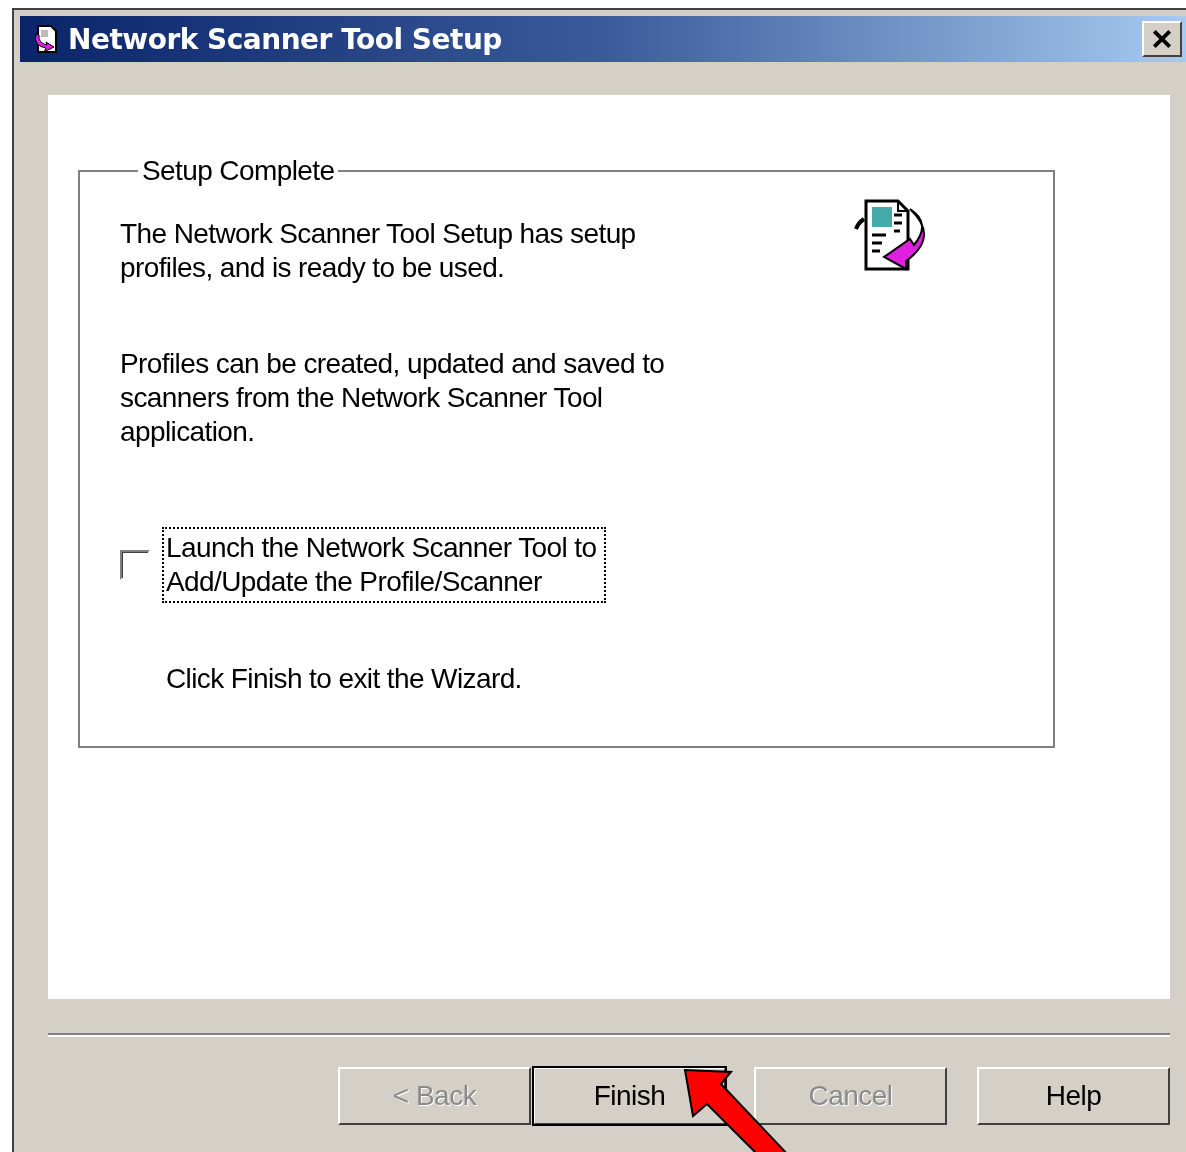 The image size is (1186, 1152). I want to click on description-text: Profiles can be created, updated and saved to scanners from the Network Scanner Tool application., so click(392, 398).